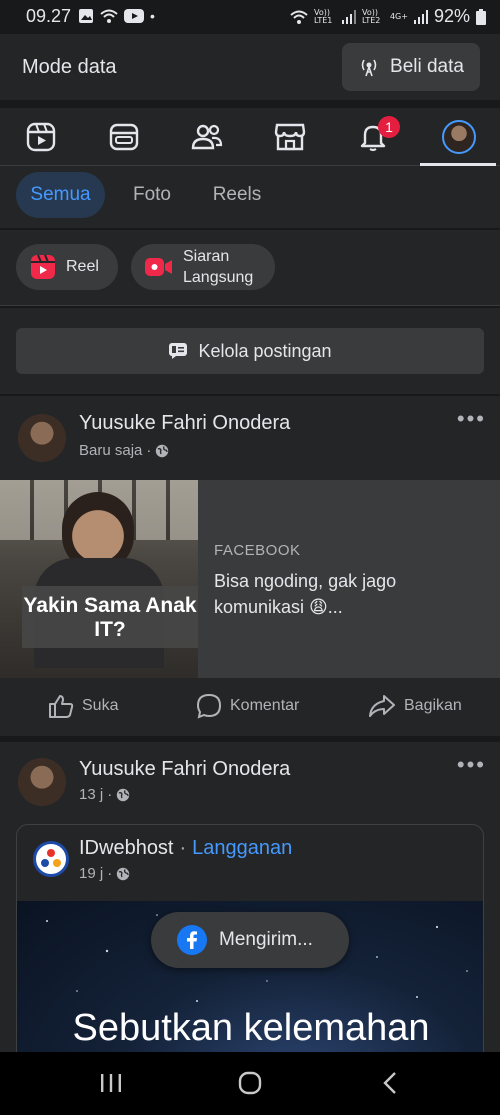  I want to click on network-type: 4G+, so click(398, 16).